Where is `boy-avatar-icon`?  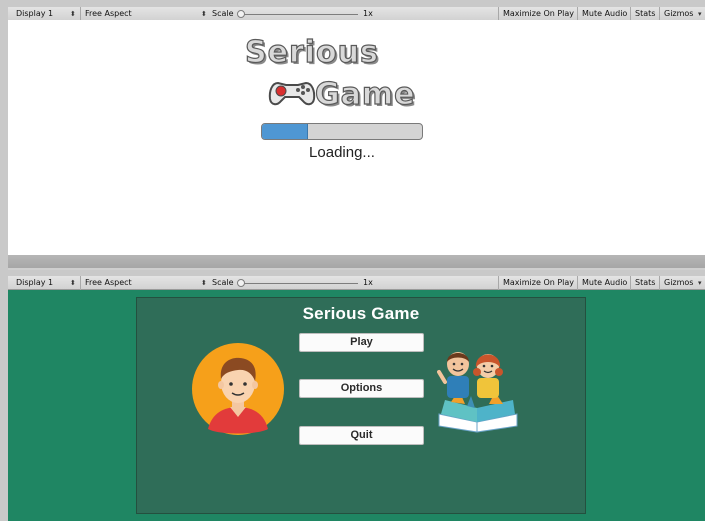
boy-avatar-icon is located at coordinates (238, 389).